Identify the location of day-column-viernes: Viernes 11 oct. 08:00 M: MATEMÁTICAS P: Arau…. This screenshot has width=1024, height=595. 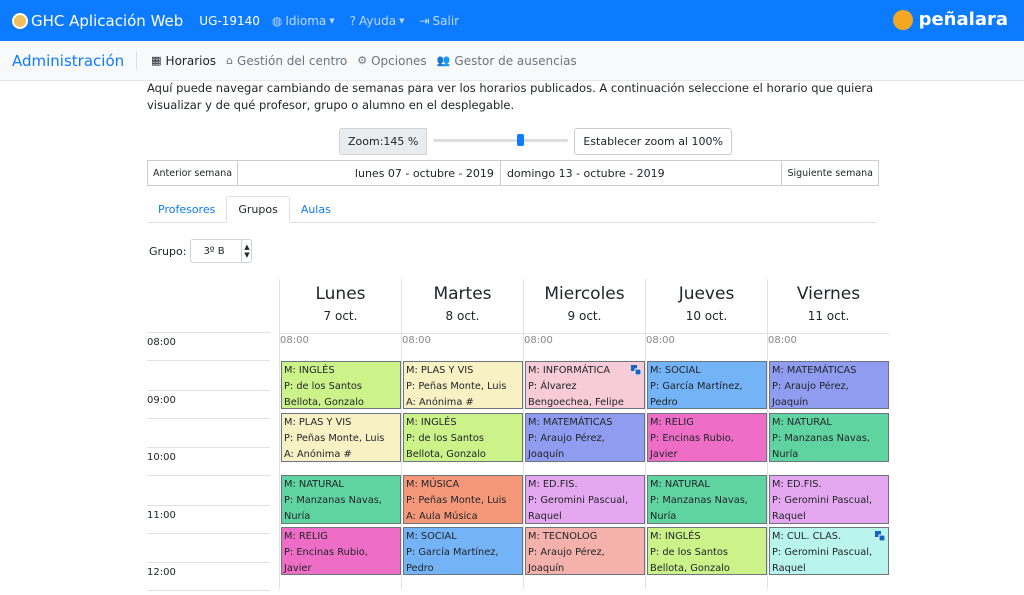
(828, 434).